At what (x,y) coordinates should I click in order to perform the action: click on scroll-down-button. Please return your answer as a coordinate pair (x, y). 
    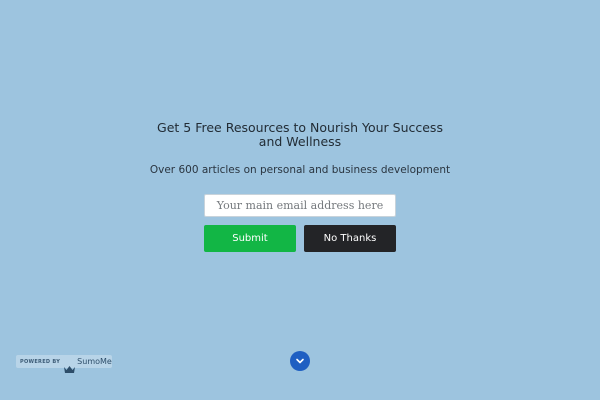
    Looking at the image, I should click on (300, 361).